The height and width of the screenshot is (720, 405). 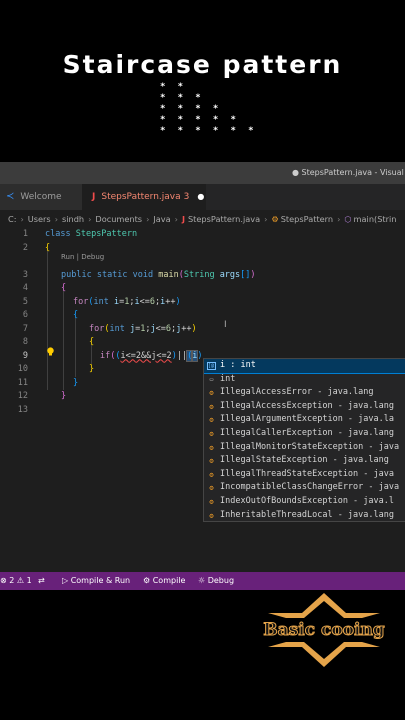 I want to click on editor-tab-bar: ≺ Welcome J StepsPattern.java 3 ●, so click(x=202, y=197).